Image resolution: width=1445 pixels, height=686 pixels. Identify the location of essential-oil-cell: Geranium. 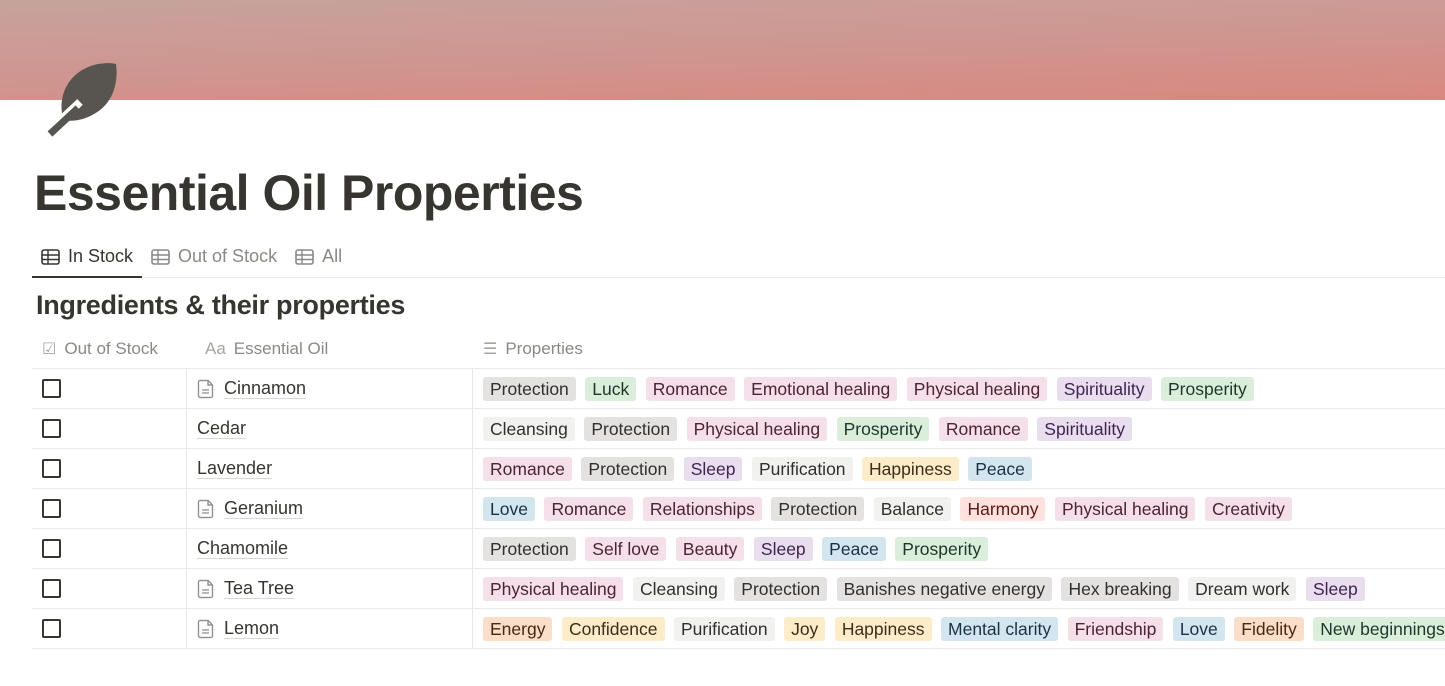
(330, 508).